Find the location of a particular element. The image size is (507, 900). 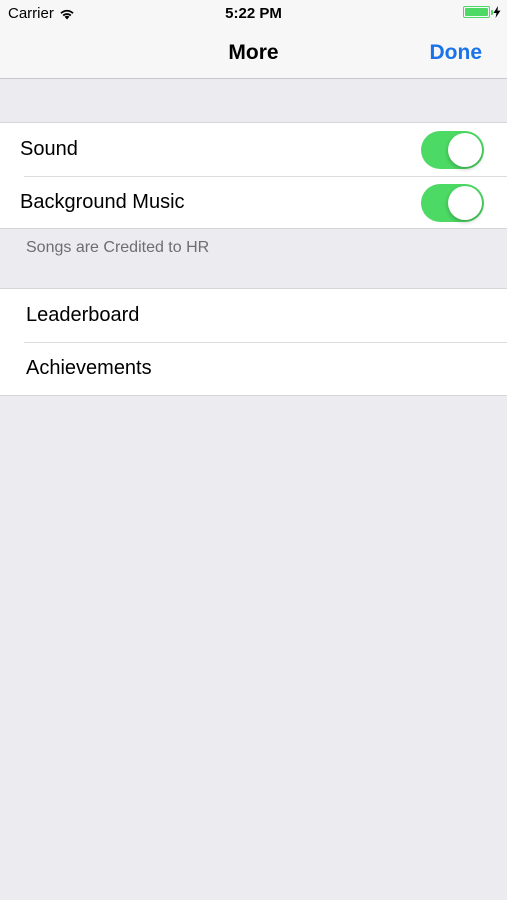

sound-toggle is located at coordinates (452, 150).